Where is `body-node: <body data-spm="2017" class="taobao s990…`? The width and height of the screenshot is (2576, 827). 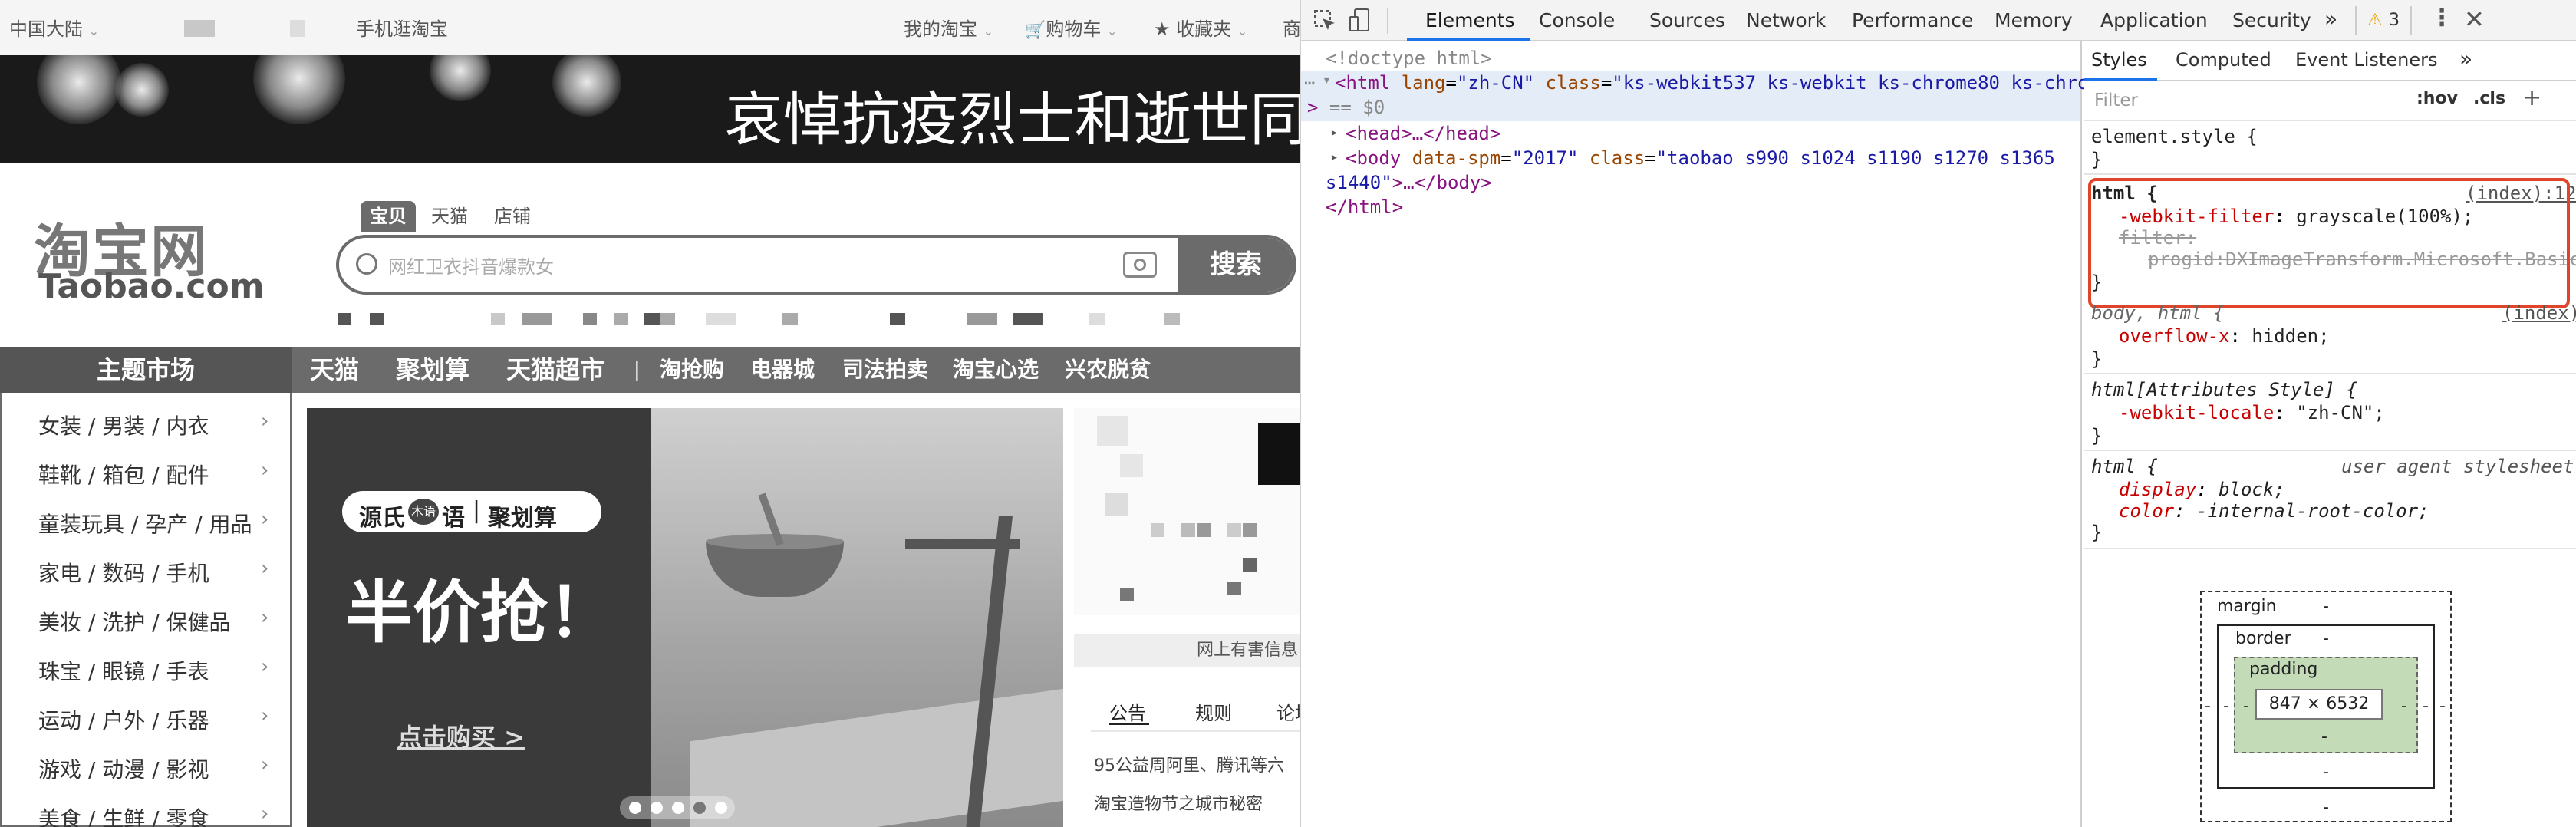 body-node: <body data-spm="2017" class="taobao s990… is located at coordinates (1700, 158).